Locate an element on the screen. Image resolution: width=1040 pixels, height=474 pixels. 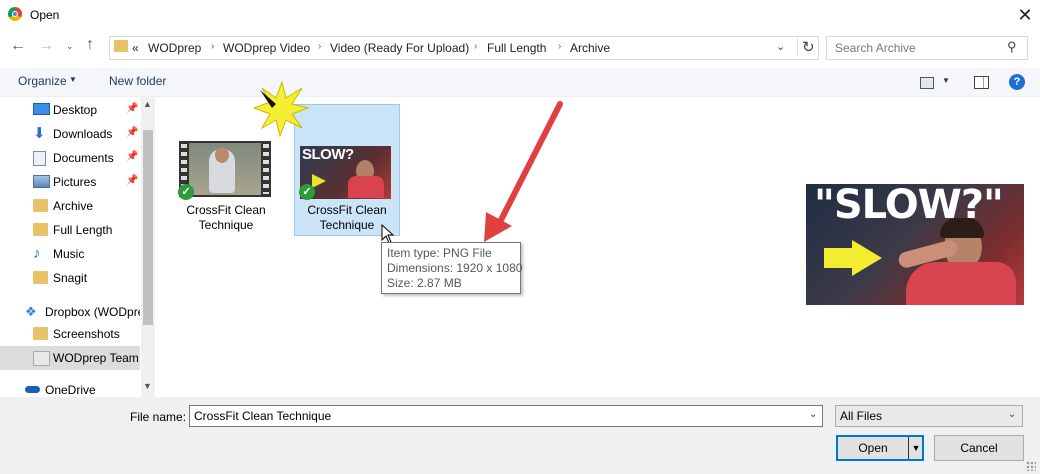
sidebar-item-snagit: Snagit is located at coordinates (70, 278).